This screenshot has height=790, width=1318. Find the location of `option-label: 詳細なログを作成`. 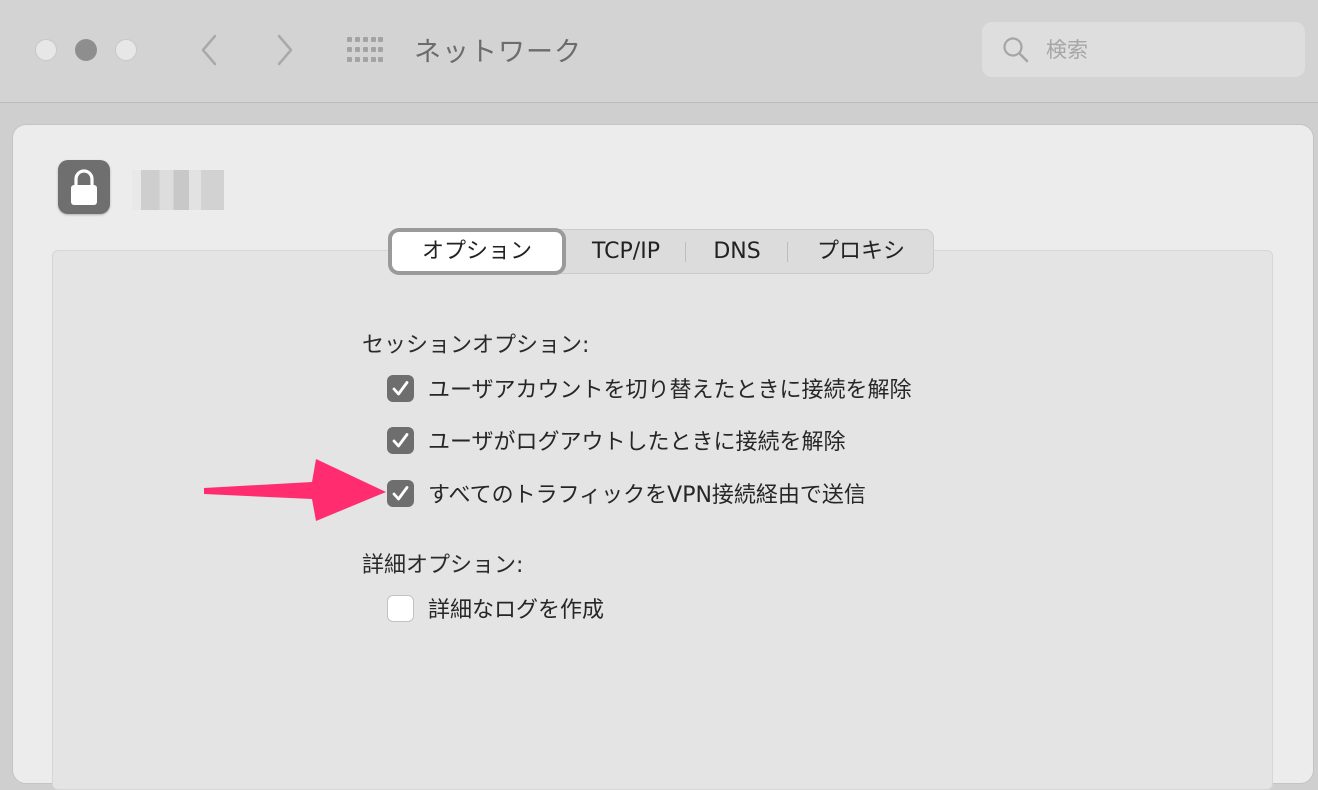

option-label: 詳細なログを作成 is located at coordinates (516, 610).